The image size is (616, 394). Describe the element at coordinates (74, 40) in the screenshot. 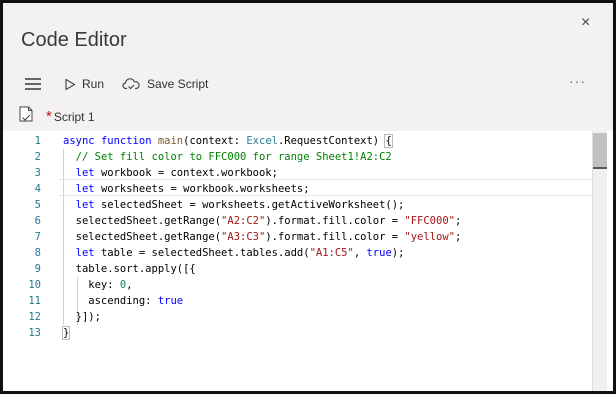

I see `window-title: Code Editor` at that location.